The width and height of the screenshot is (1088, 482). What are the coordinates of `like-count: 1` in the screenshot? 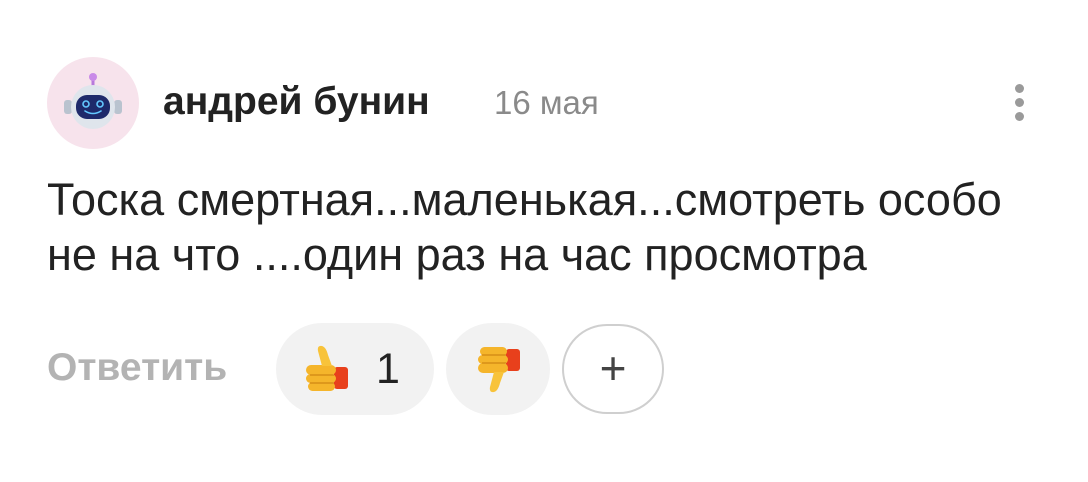 It's located at (388, 369).